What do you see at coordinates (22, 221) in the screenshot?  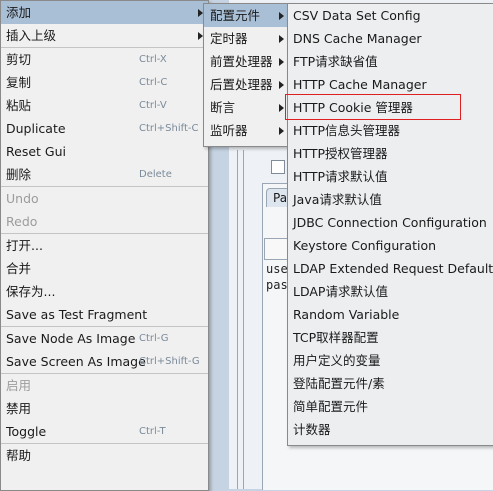 I see `menu-item-label: Redo` at bounding box center [22, 221].